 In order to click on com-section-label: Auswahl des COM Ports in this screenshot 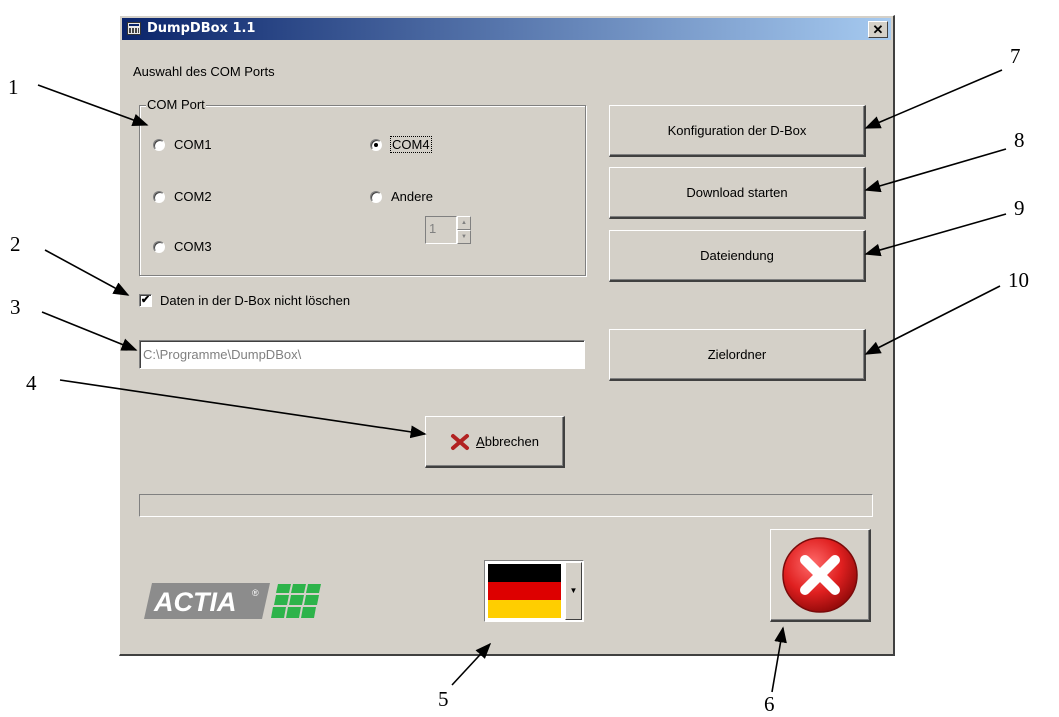, I will do `click(204, 71)`.